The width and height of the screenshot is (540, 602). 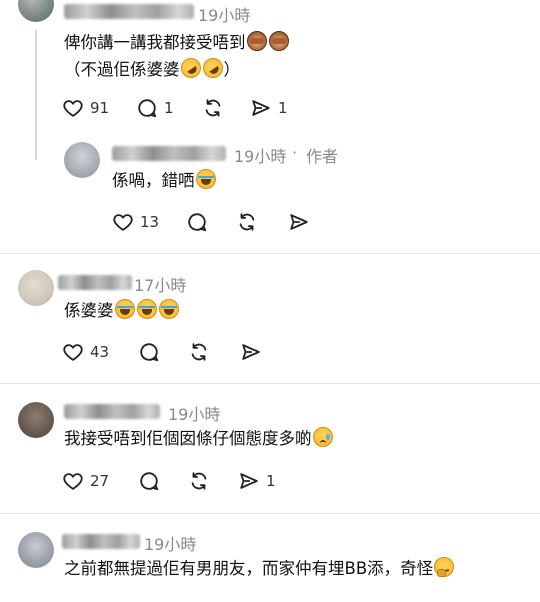 What do you see at coordinates (135, 222) in the screenshot?
I see `like-button: 13` at bounding box center [135, 222].